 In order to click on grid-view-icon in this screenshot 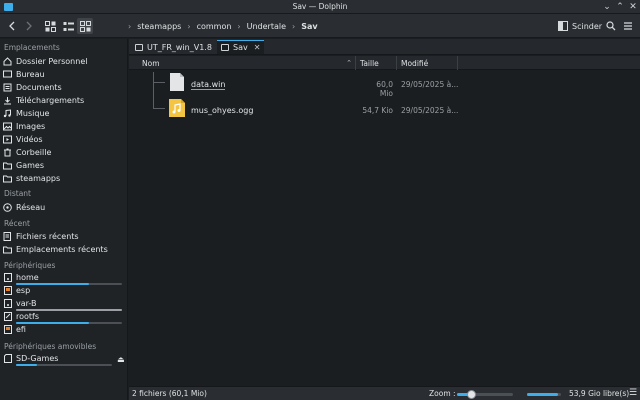, I will do `click(50, 26)`.